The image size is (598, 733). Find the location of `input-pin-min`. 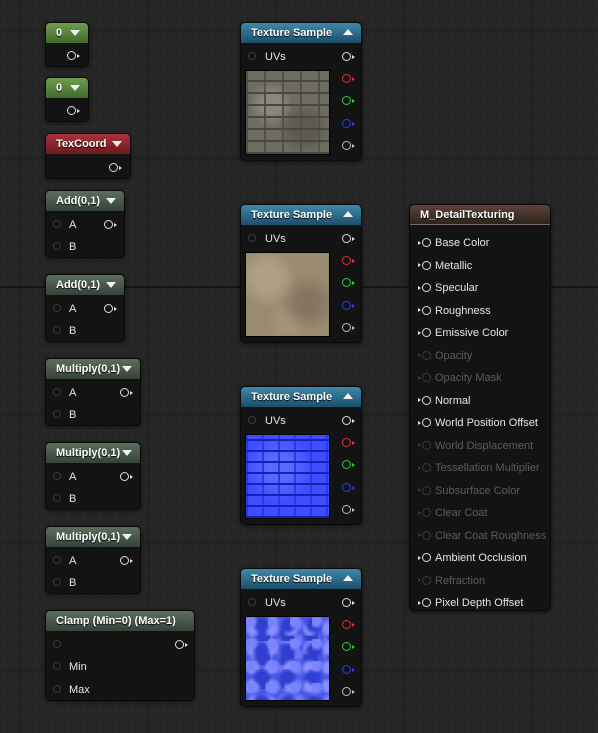

input-pin-min is located at coordinates (57, 666).